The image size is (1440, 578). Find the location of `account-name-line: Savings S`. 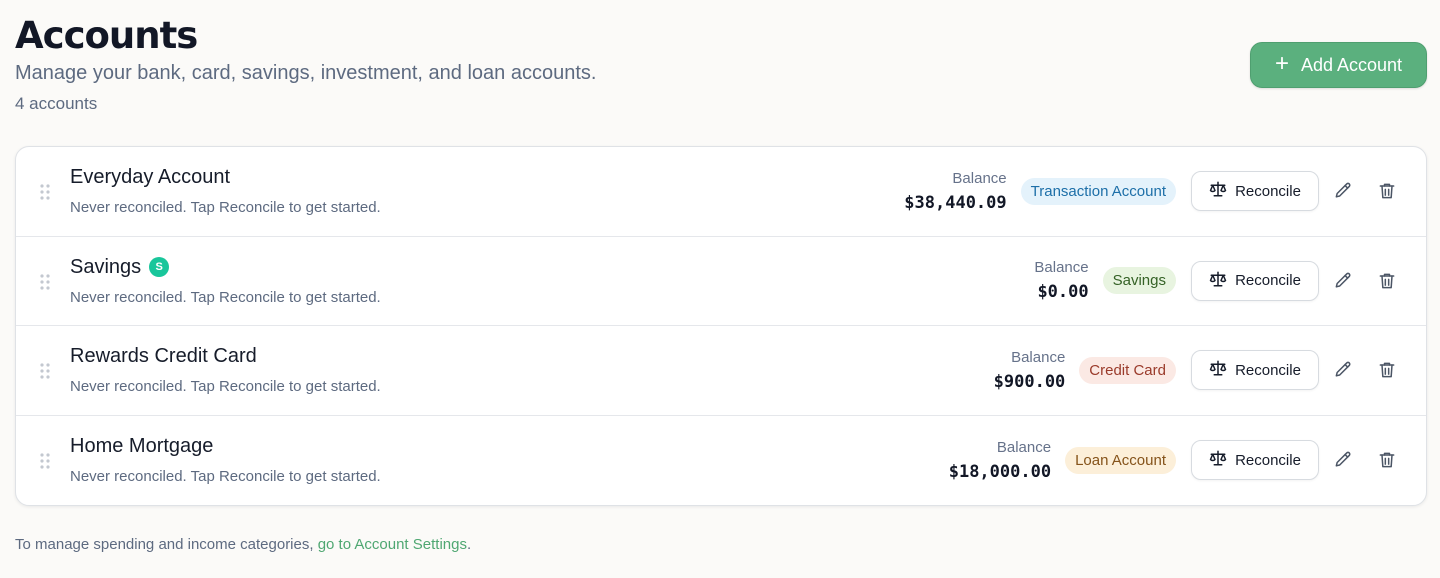

account-name-line: Savings S is located at coordinates (225, 267).